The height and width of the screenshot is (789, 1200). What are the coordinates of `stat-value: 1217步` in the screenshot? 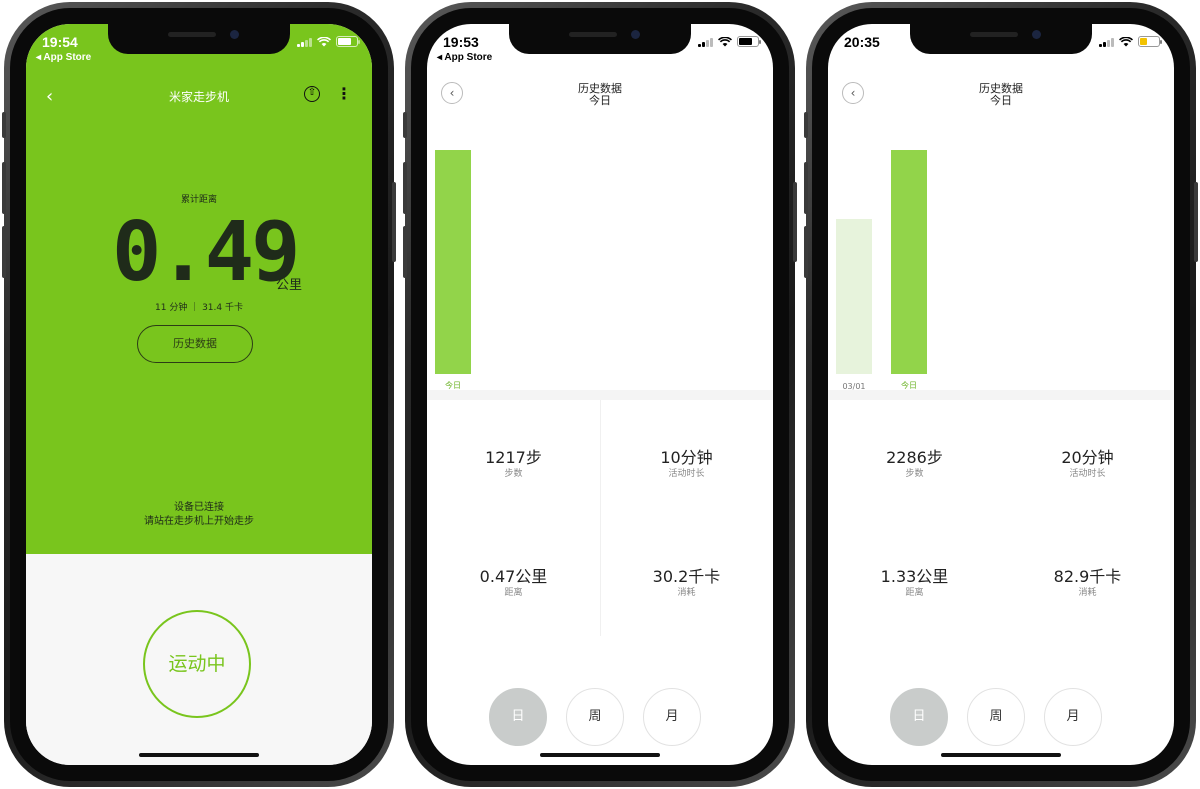 It's located at (513, 457).